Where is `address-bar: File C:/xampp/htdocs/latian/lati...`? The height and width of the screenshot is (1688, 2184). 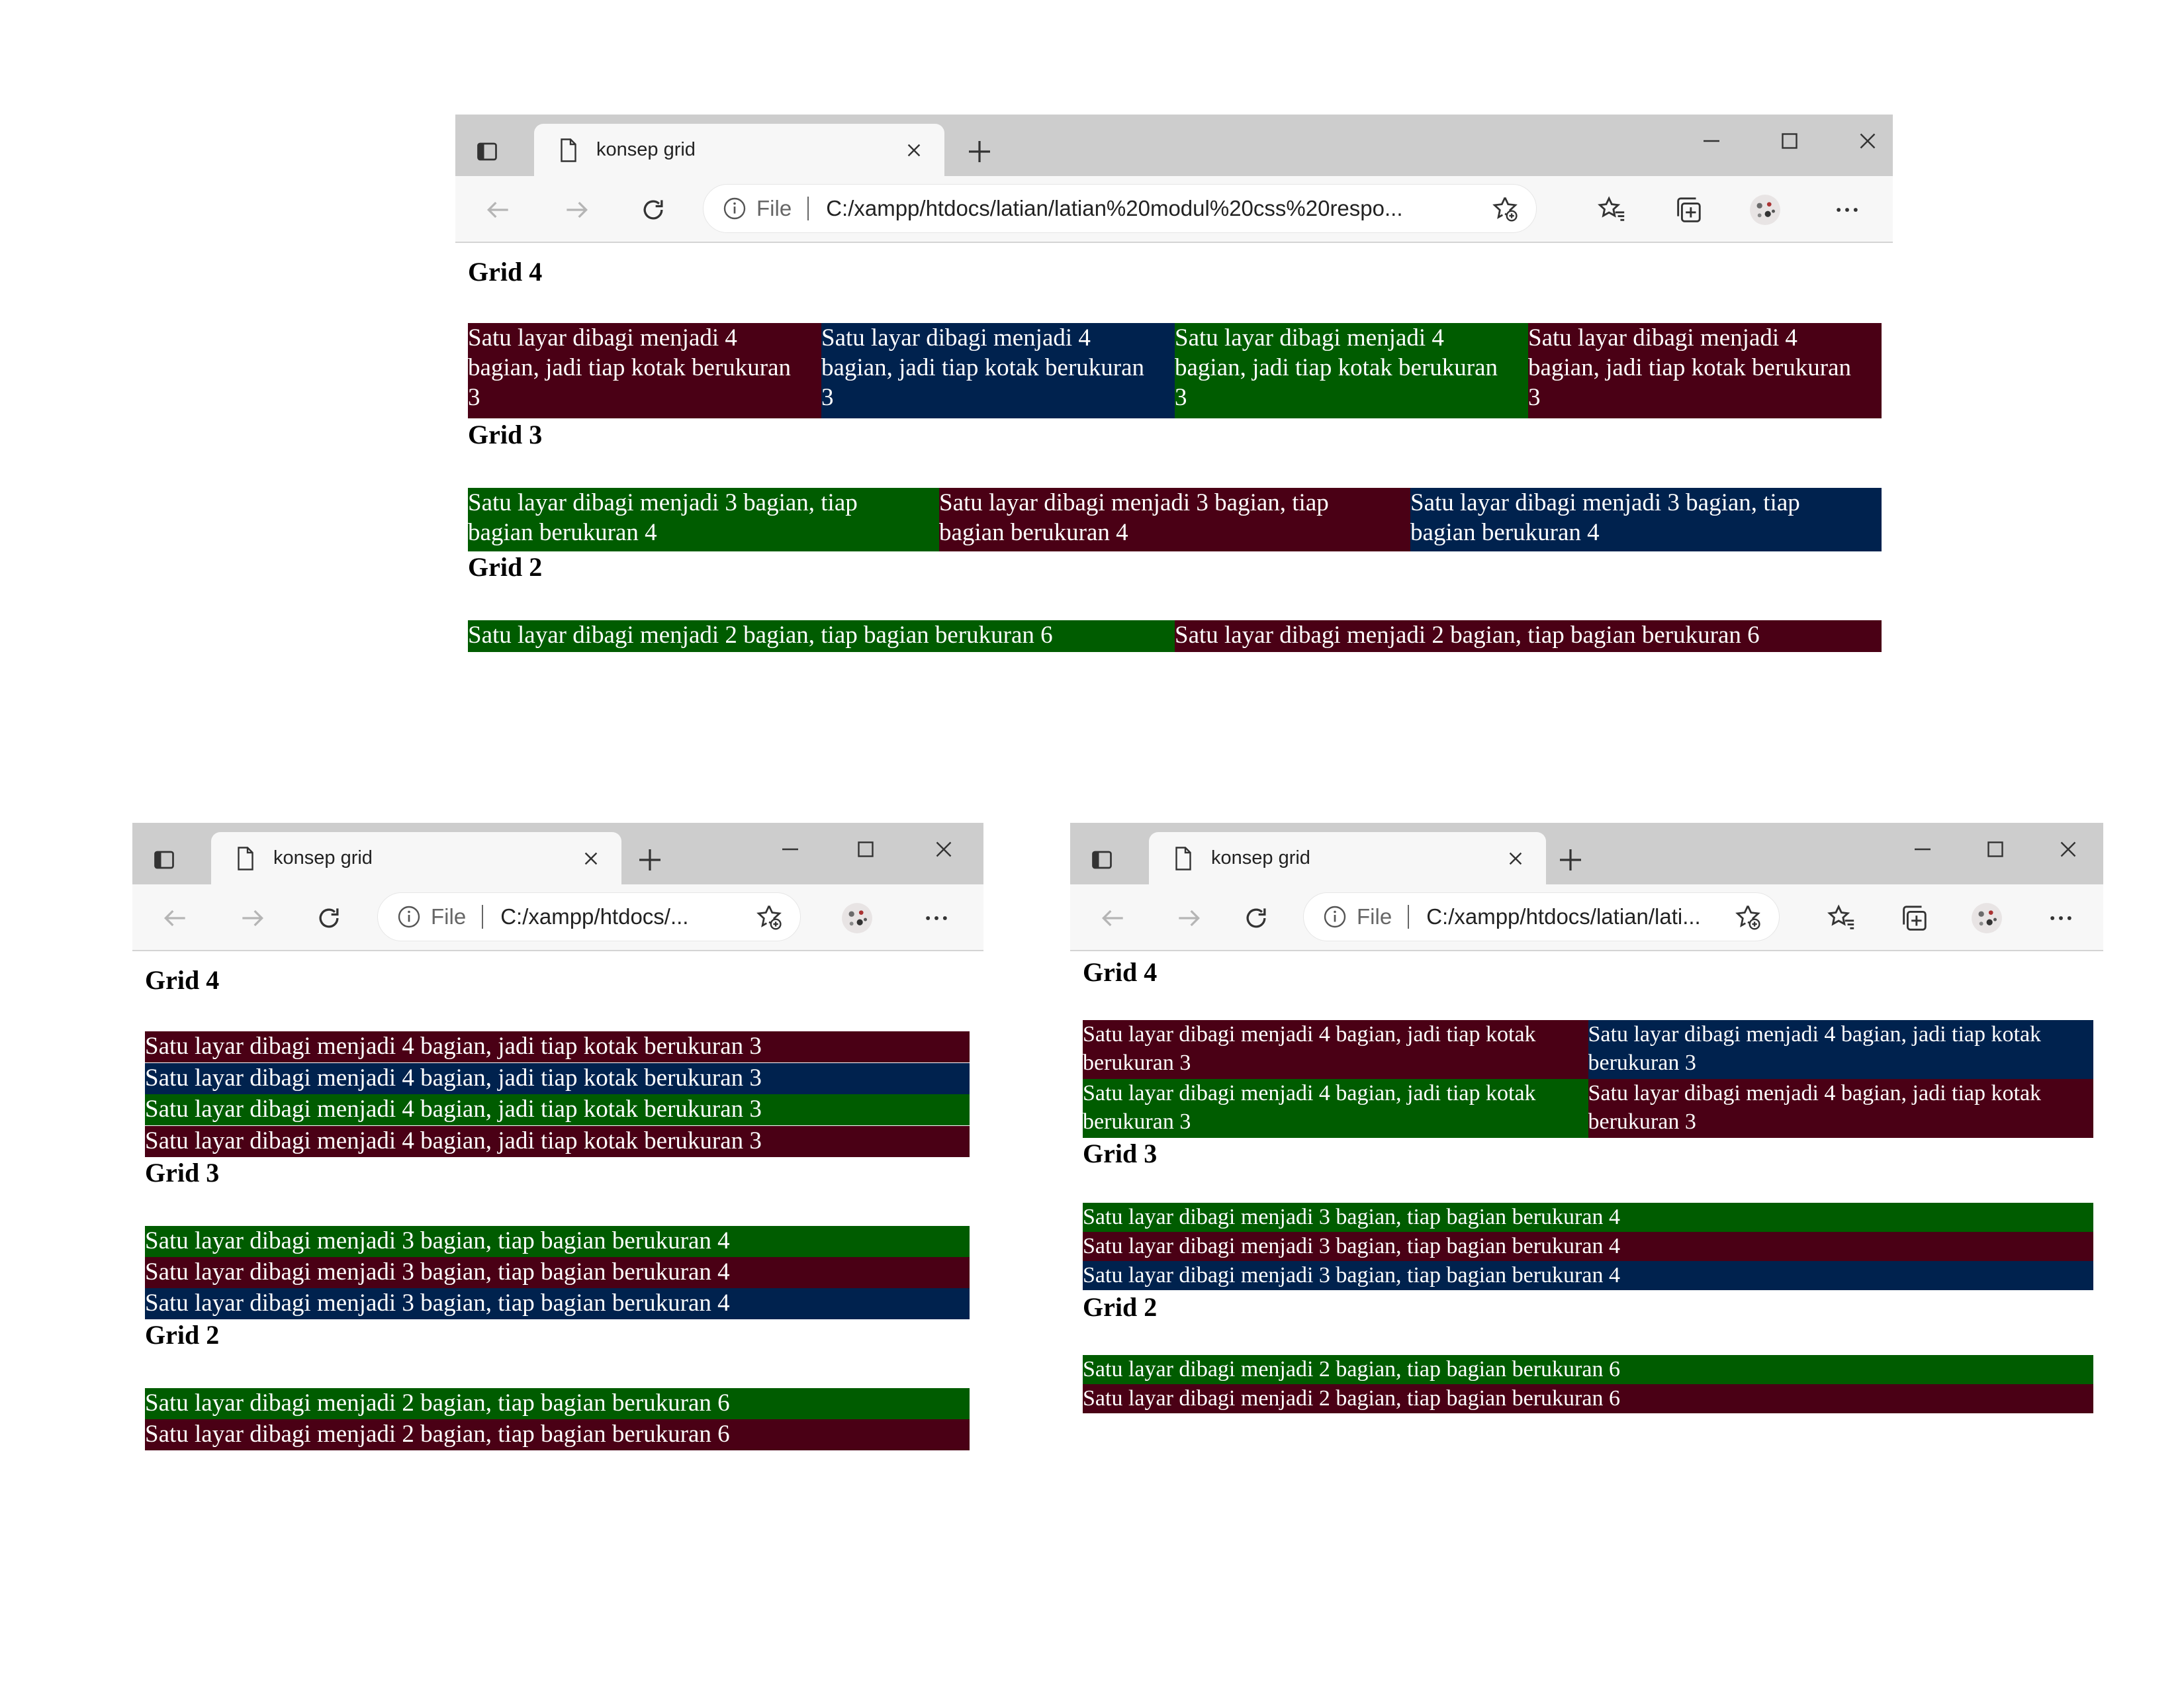 address-bar: File C:/xampp/htdocs/latian/lati... is located at coordinates (1541, 916).